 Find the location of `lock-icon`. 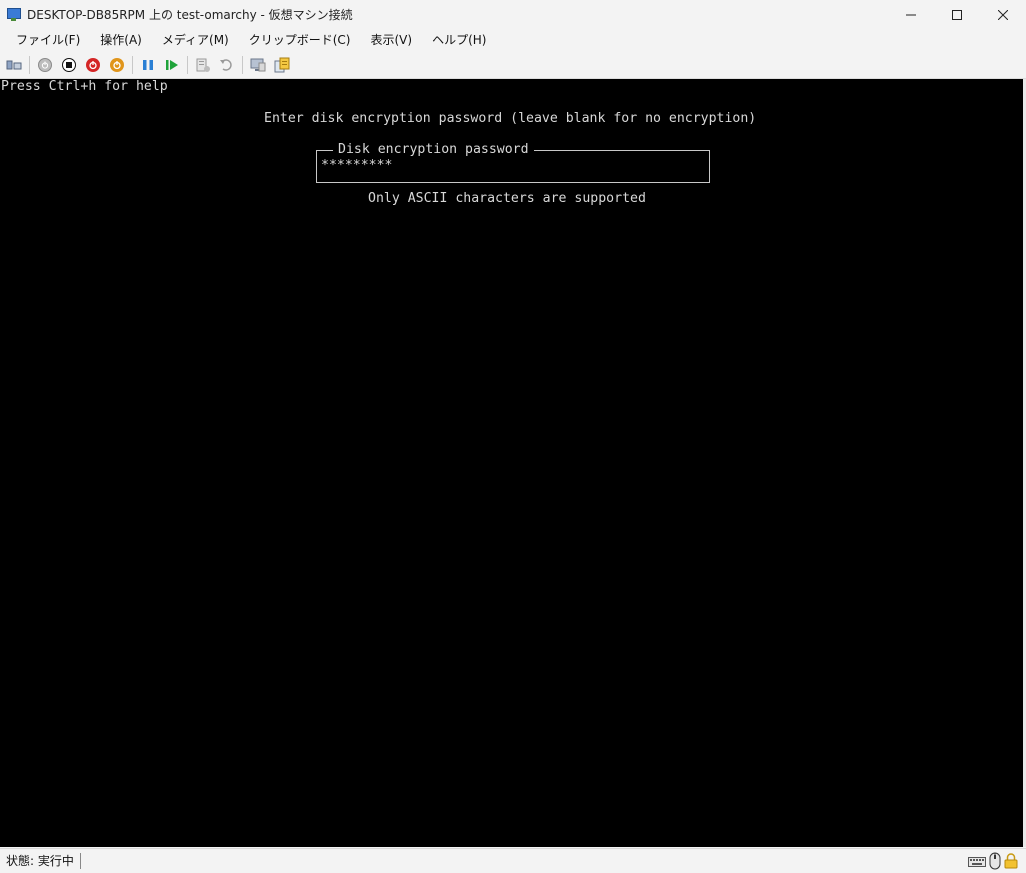

lock-icon is located at coordinates (1011, 861).